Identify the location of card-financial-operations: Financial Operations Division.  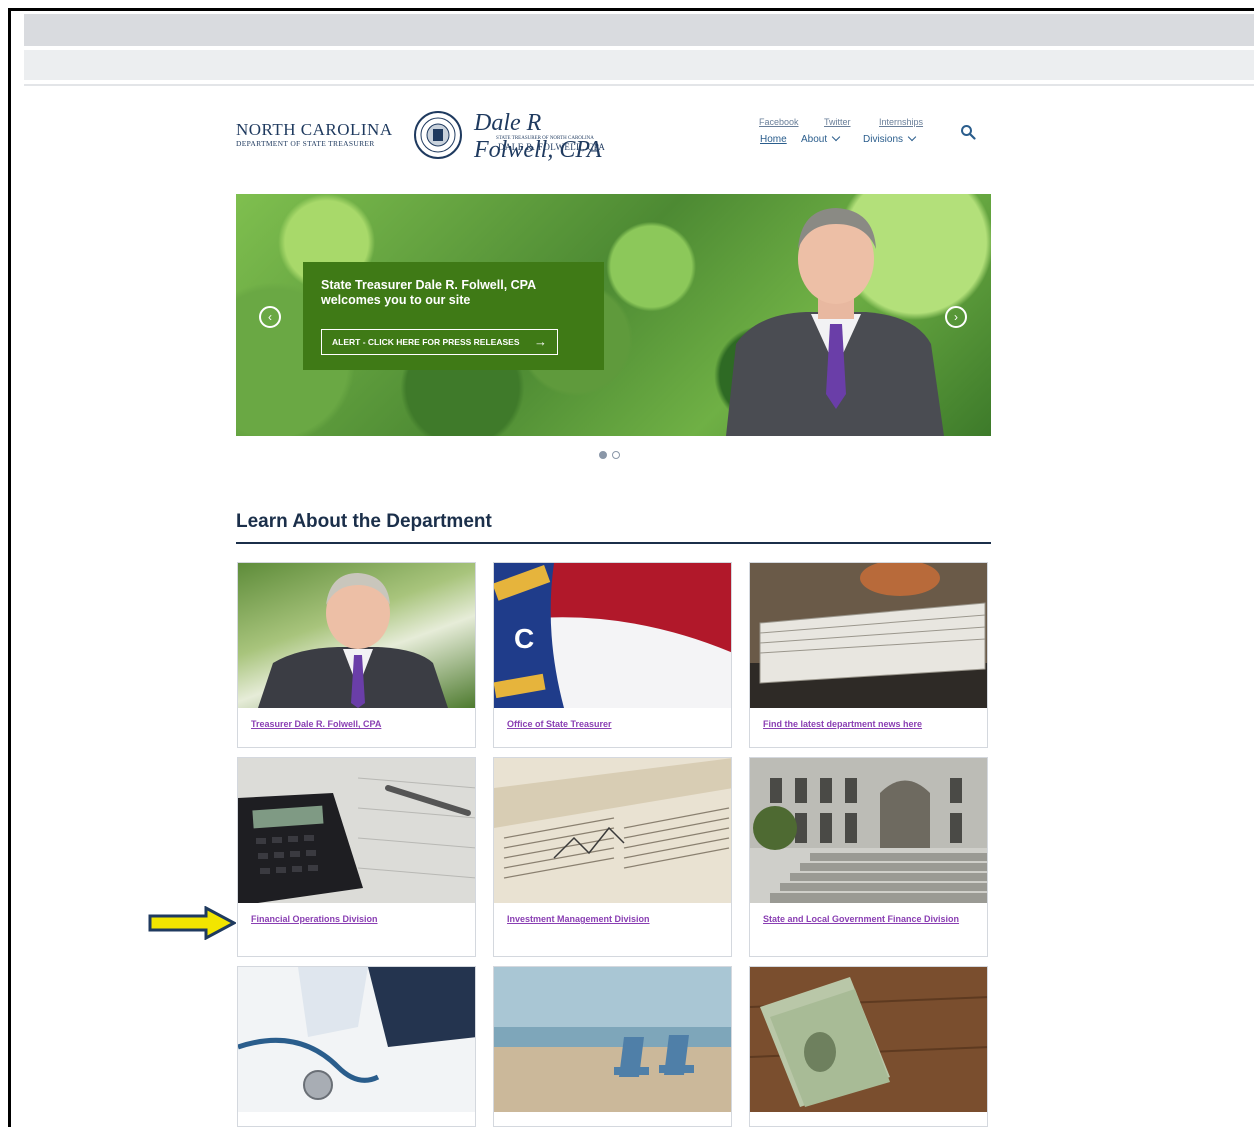
(356, 857).